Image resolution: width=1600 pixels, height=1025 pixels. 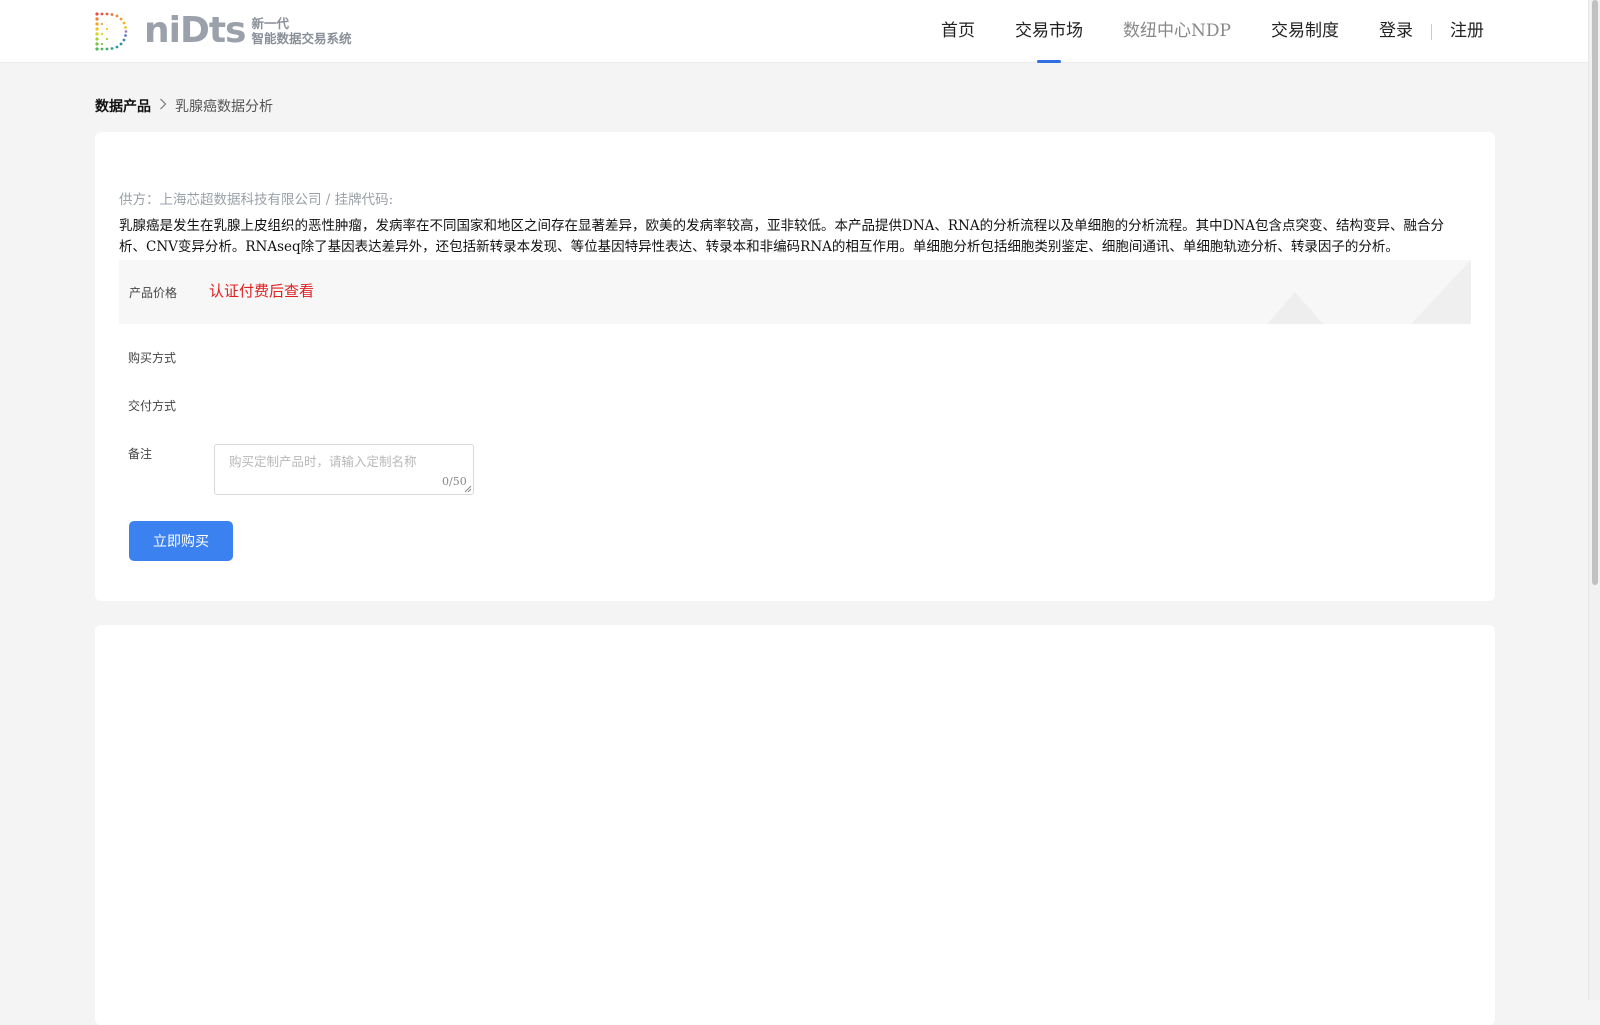 What do you see at coordinates (181, 541) in the screenshot?
I see `buy-now-button: 立即购买` at bounding box center [181, 541].